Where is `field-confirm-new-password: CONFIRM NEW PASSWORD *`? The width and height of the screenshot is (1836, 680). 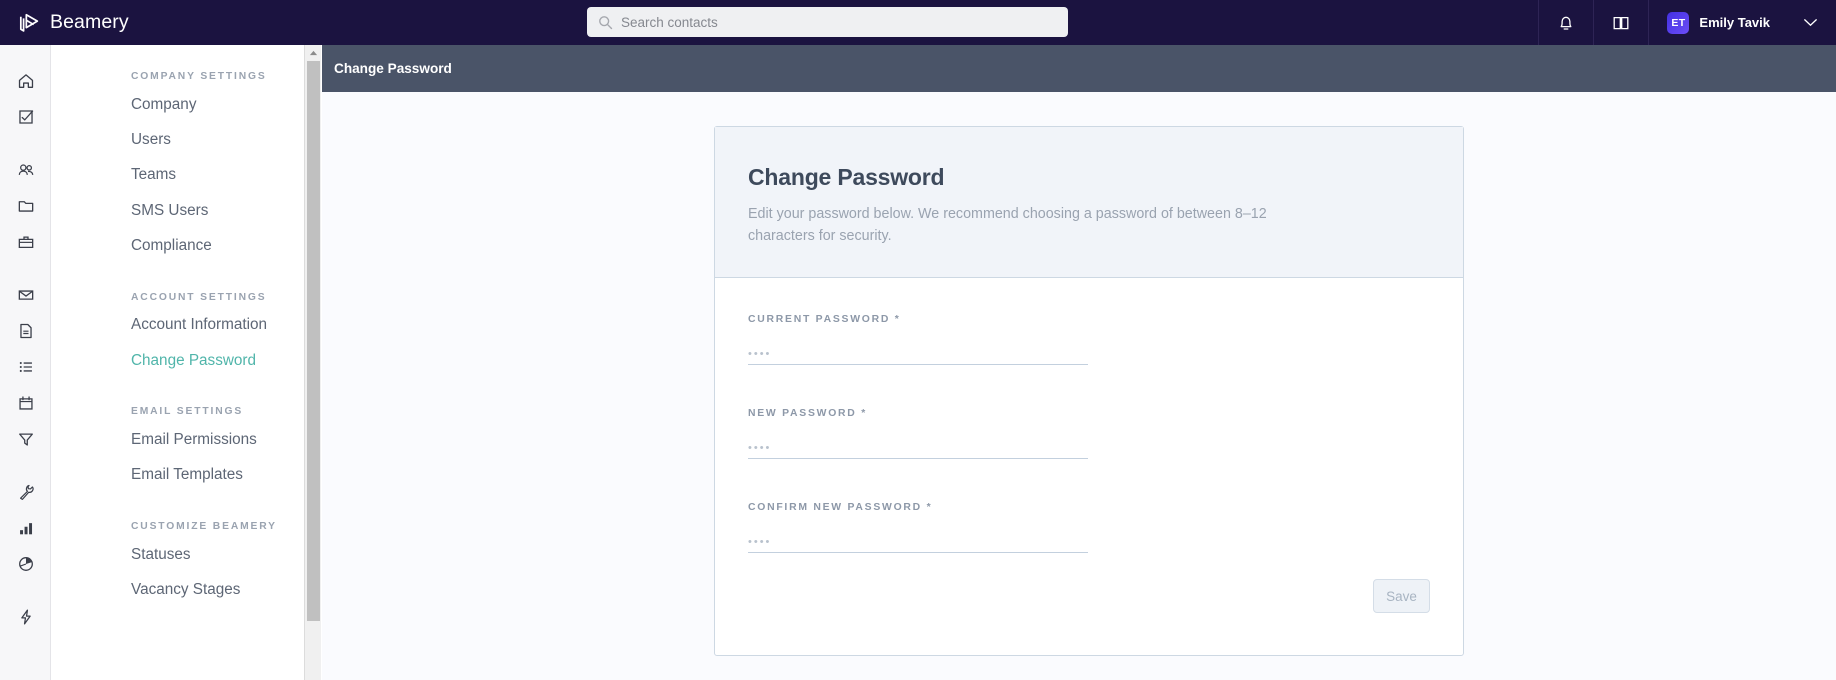 field-confirm-new-password: CONFIRM NEW PASSWORD * is located at coordinates (1089, 528).